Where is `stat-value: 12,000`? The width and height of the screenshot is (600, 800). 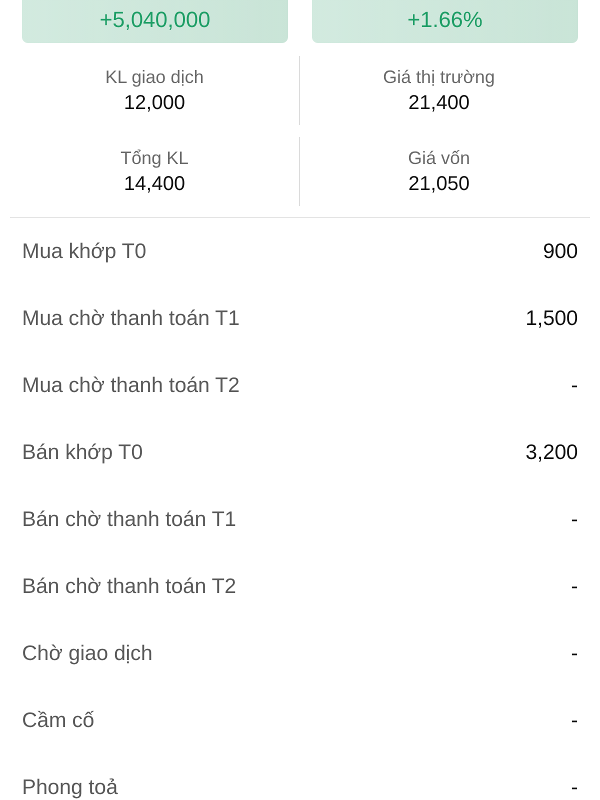
stat-value: 12,000 is located at coordinates (155, 103).